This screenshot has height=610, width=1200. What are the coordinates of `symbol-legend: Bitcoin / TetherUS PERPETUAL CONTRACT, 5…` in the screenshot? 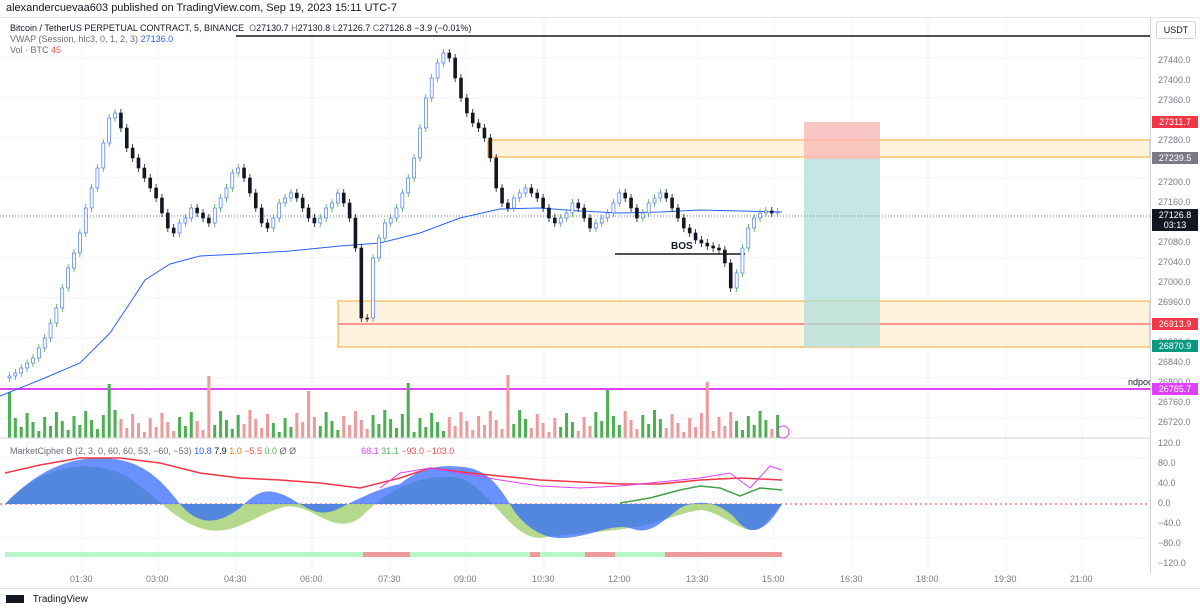 It's located at (240, 28).